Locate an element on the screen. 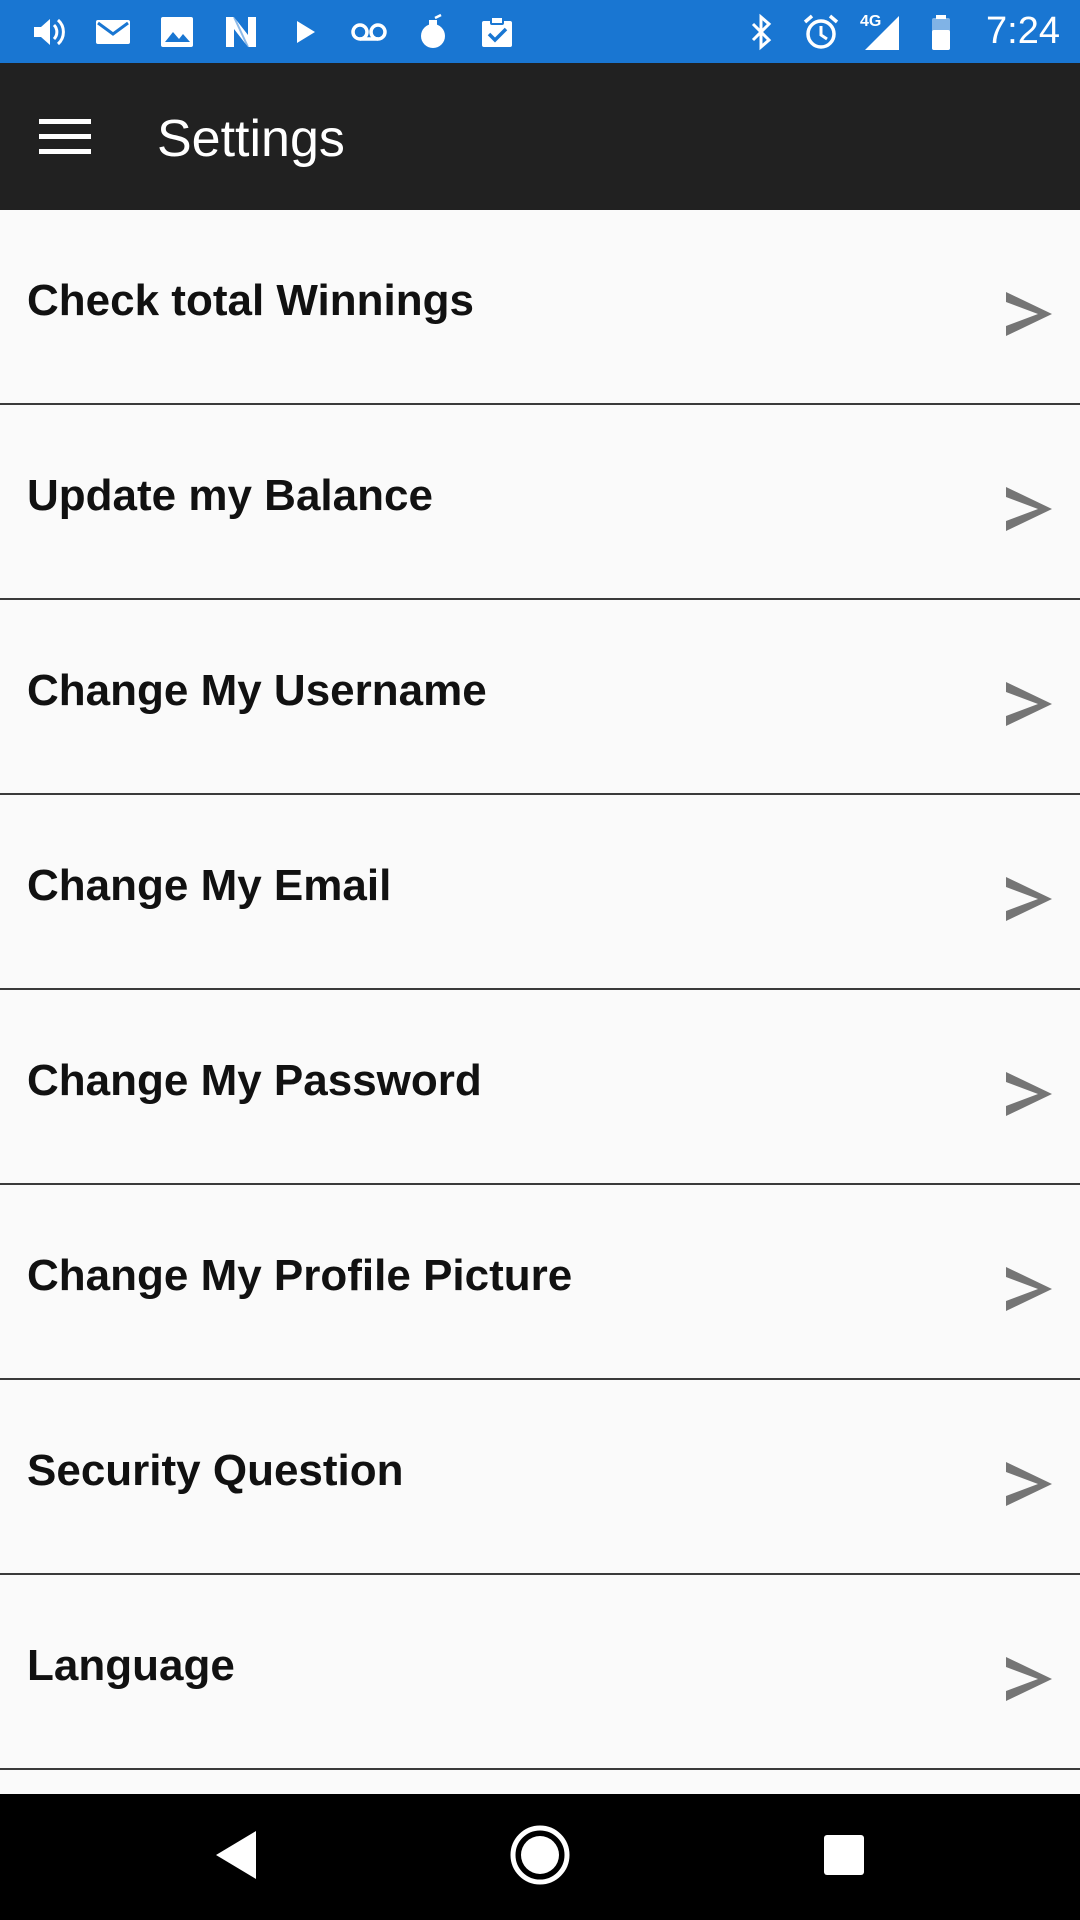 The height and width of the screenshot is (1920, 1080). settings-item-check-total-winnings: Check total Winnings is located at coordinates (540, 307).